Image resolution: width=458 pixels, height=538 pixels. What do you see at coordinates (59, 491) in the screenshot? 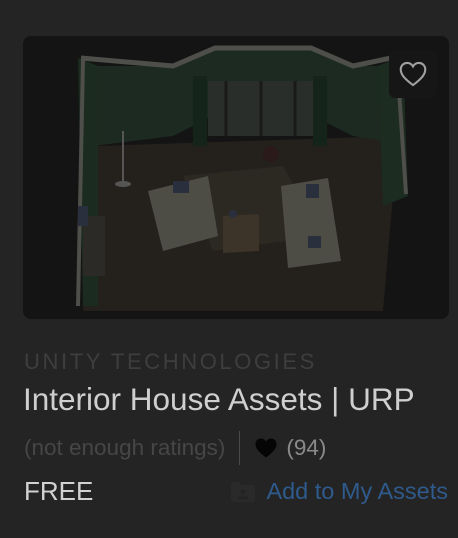
I see `price-label: FREE` at bounding box center [59, 491].